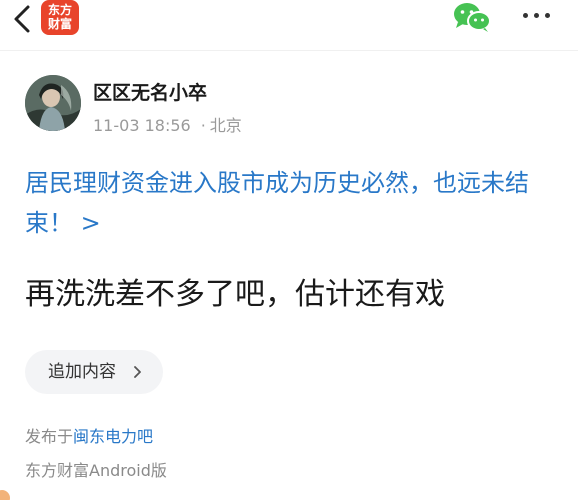 This screenshot has height=500, width=578. What do you see at coordinates (22, 19) in the screenshot?
I see `back-arrow-icon` at bounding box center [22, 19].